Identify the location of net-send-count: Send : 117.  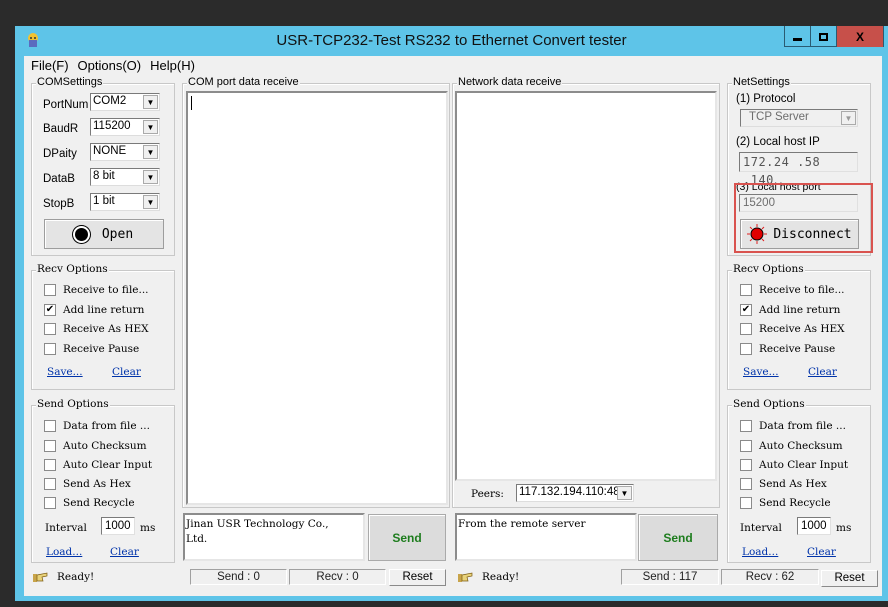
(670, 577).